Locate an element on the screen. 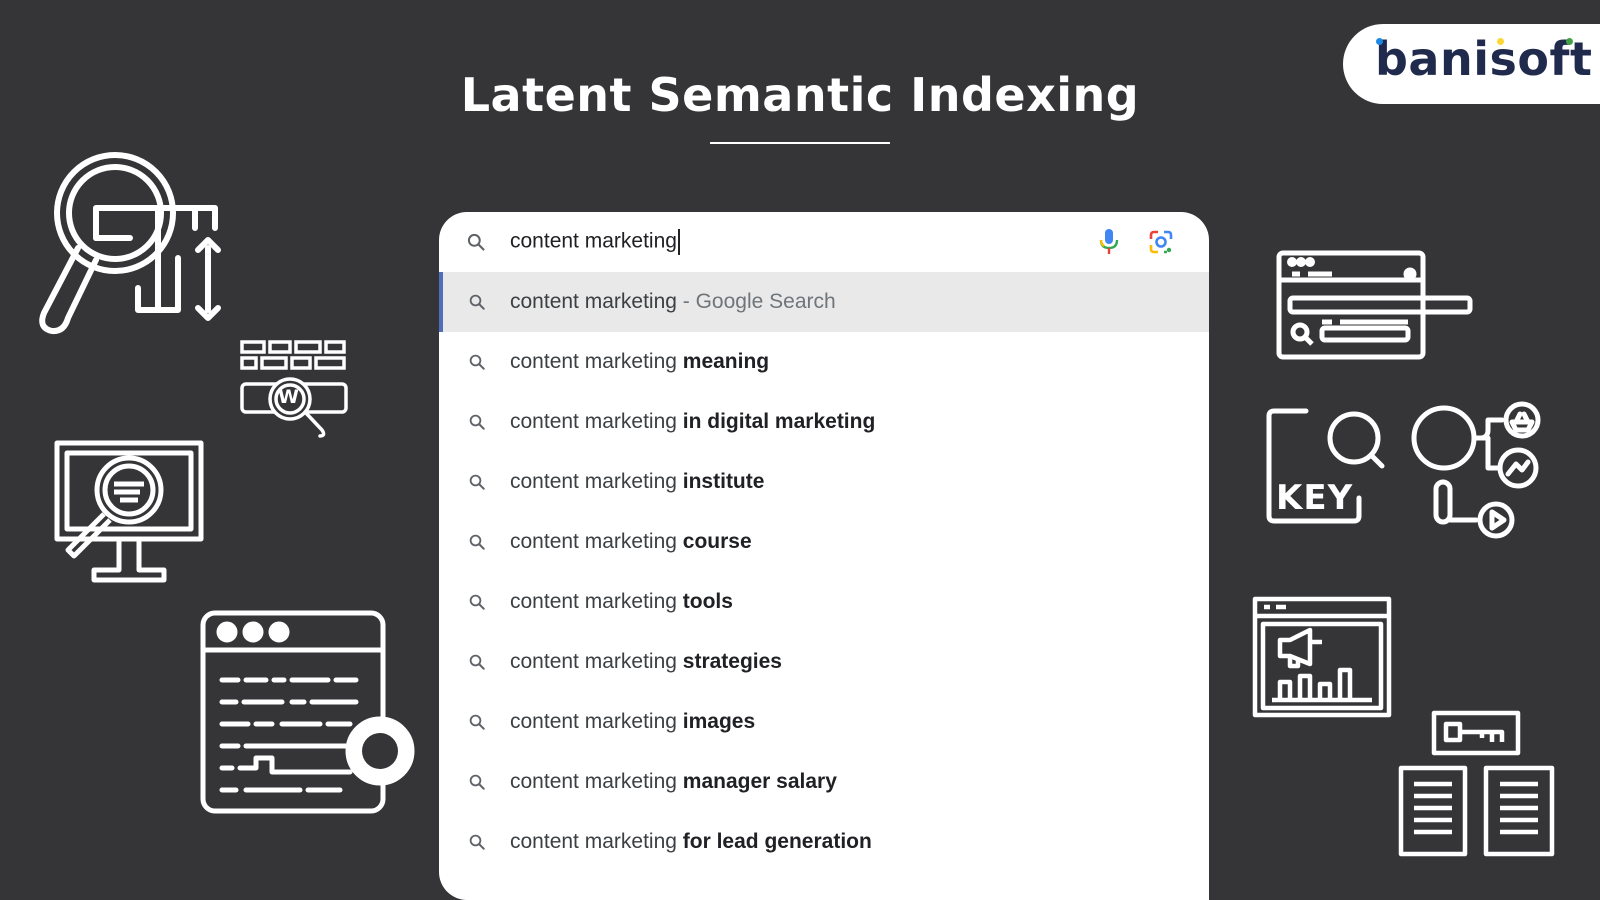  banisoft-logo: banisoft is located at coordinates (1471, 64).